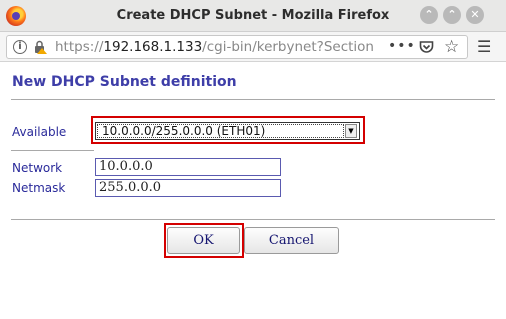  I want to click on more-actions-icon: •••, so click(402, 46).